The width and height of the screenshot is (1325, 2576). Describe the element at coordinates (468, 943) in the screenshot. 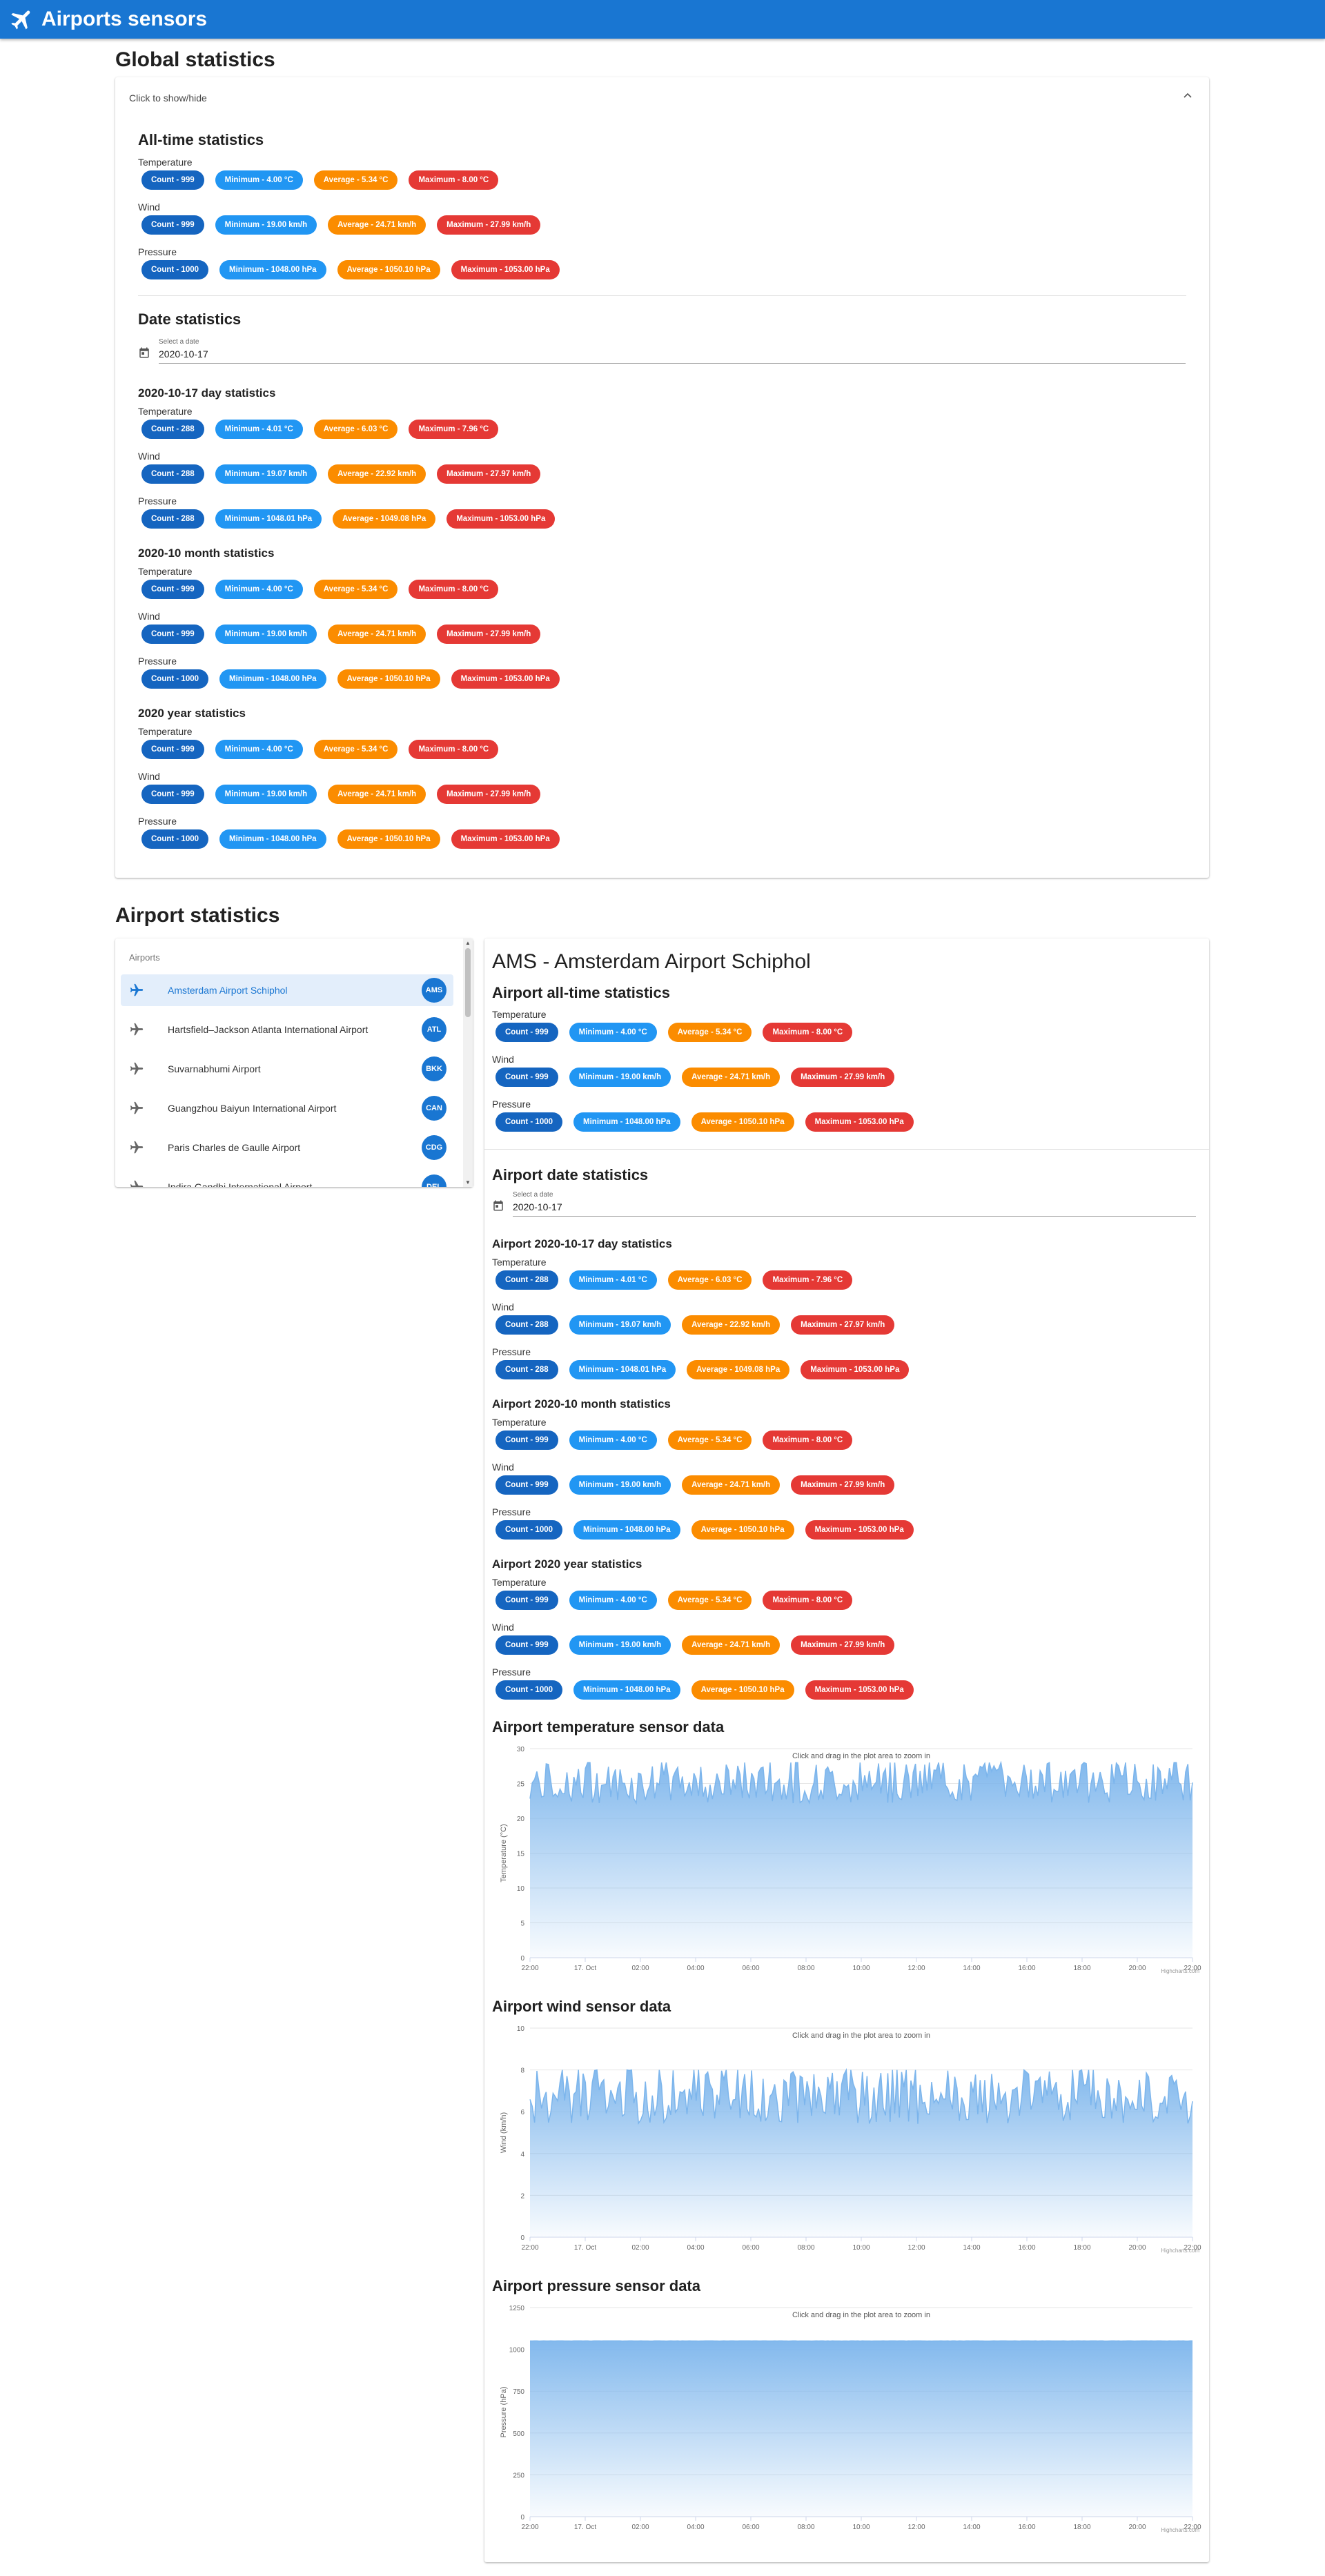

I see `scroll-up-icon: ▲` at that location.